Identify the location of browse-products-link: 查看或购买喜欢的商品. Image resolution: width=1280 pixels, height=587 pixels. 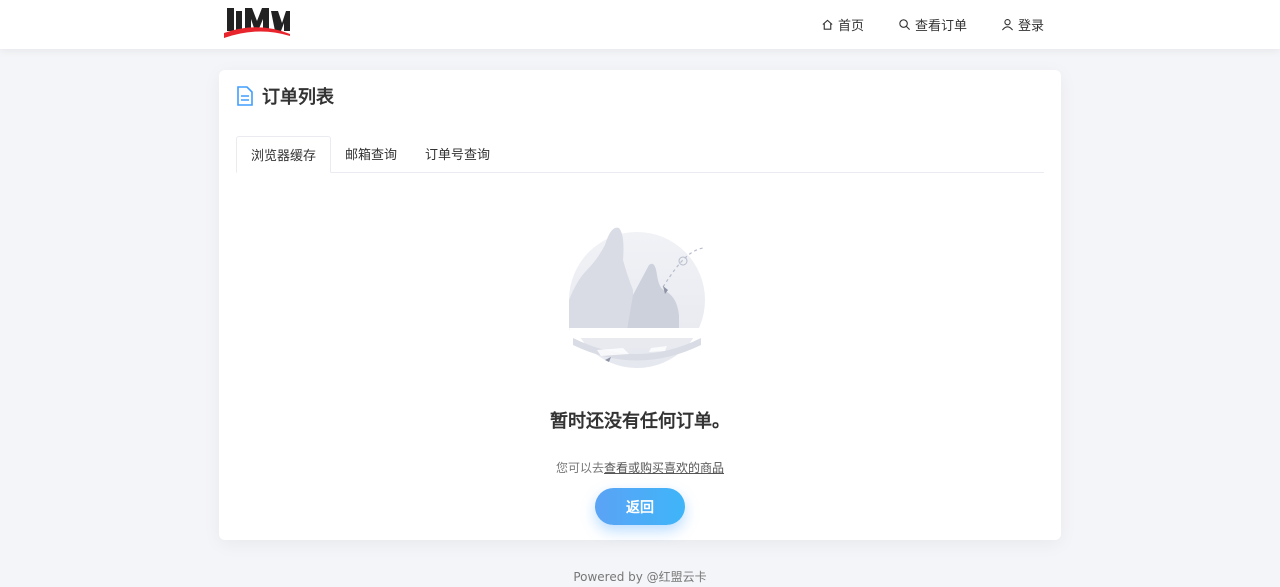
(664, 468).